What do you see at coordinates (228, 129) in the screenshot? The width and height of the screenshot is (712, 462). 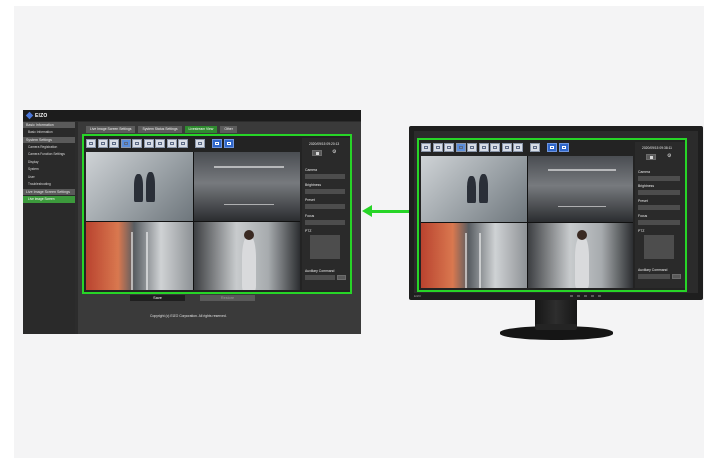 I see `tab-other: Other` at bounding box center [228, 129].